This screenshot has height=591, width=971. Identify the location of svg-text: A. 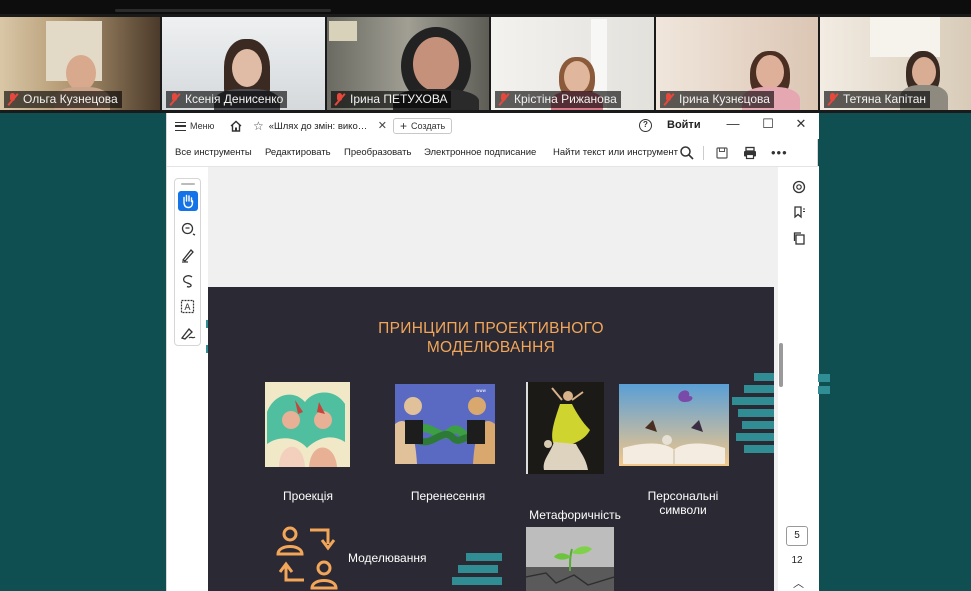
(187, 308).